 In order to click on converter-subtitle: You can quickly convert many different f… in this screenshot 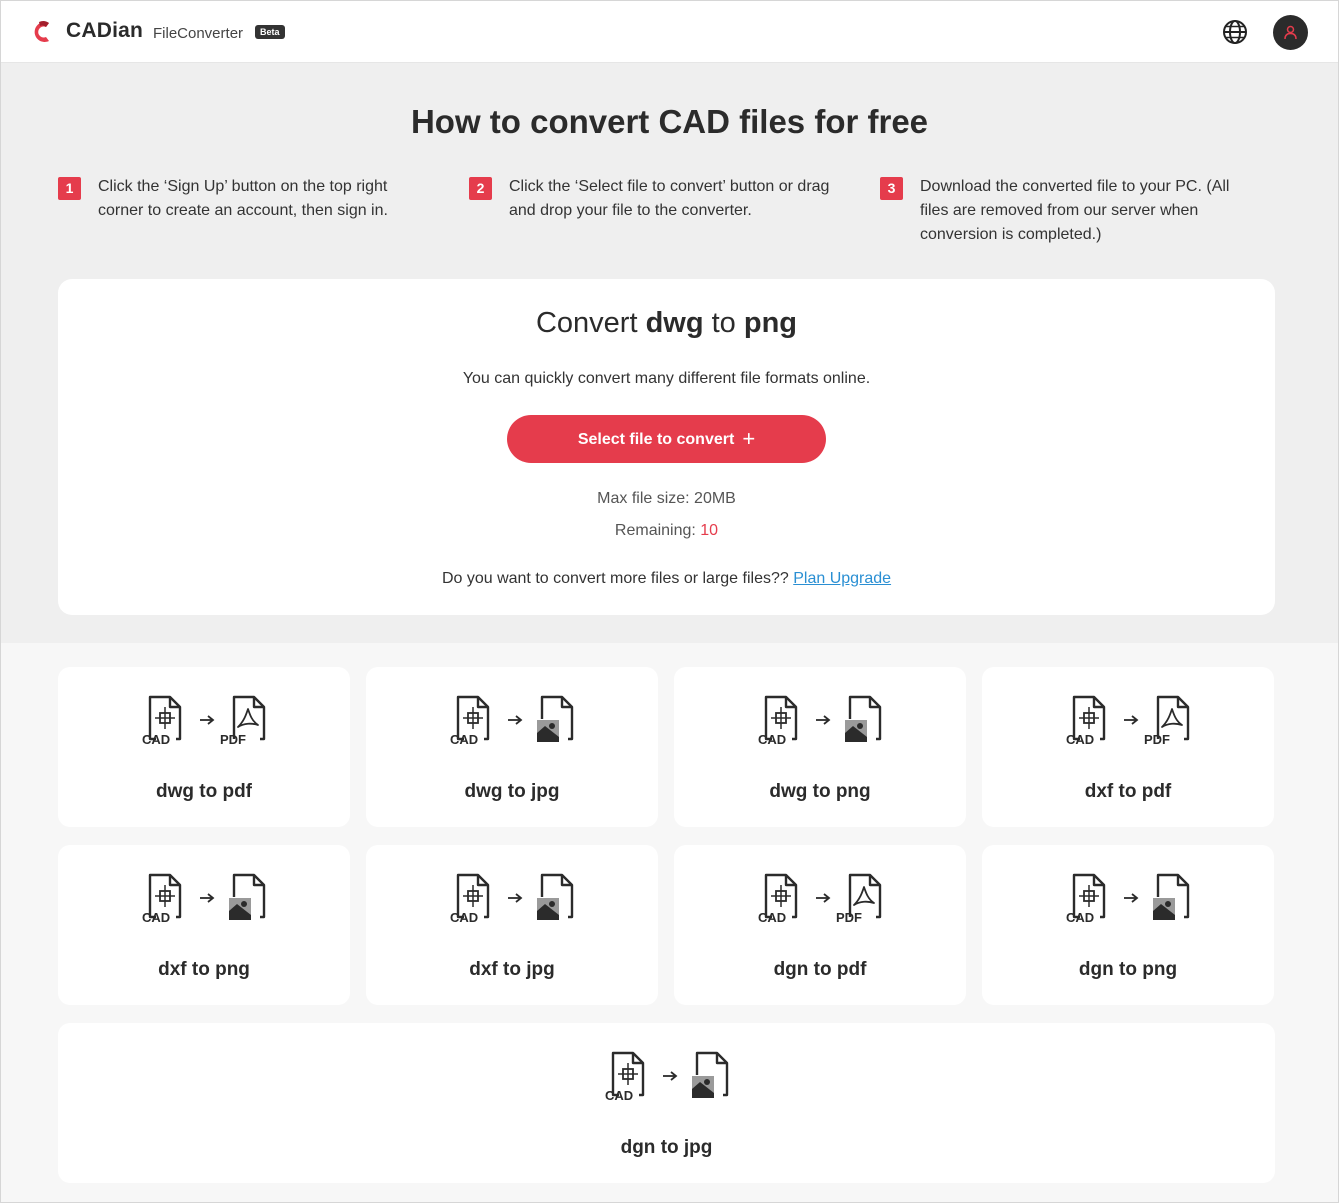, I will do `click(666, 378)`.